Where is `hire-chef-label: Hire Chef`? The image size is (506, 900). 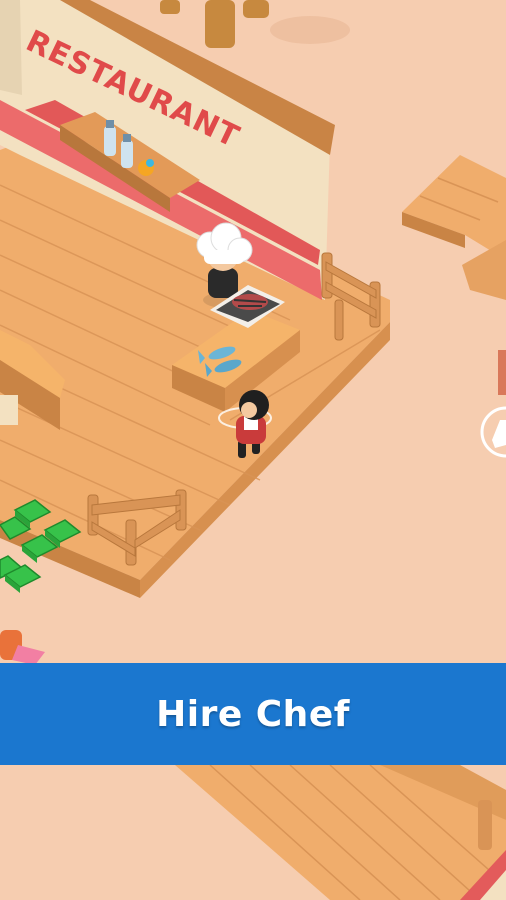
hire-chef-label: Hire Chef is located at coordinates (253, 714).